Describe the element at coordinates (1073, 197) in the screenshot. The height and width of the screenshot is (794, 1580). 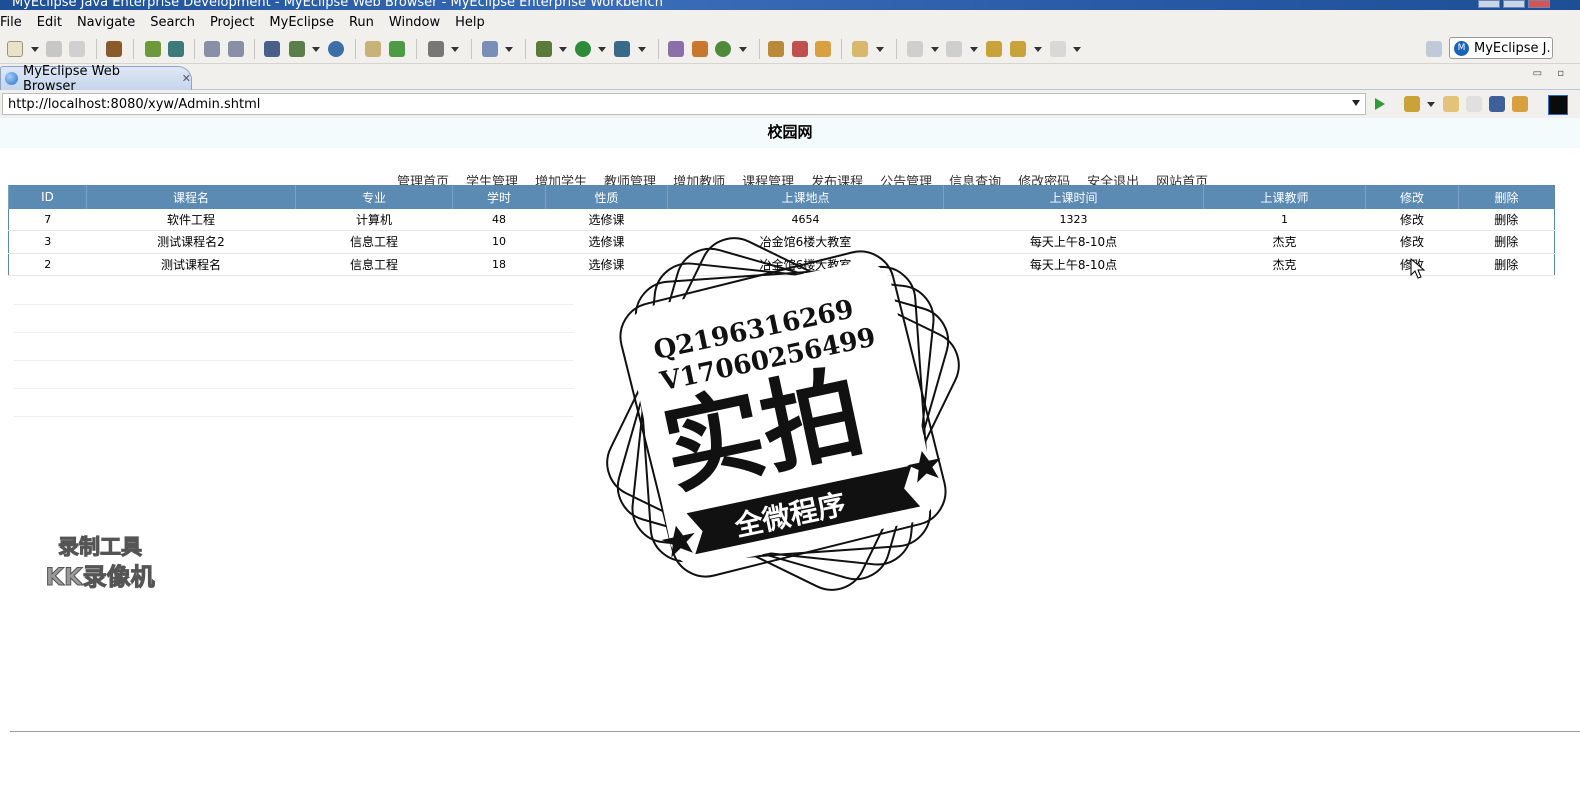
I see `column-header-time: 上课时间` at that location.